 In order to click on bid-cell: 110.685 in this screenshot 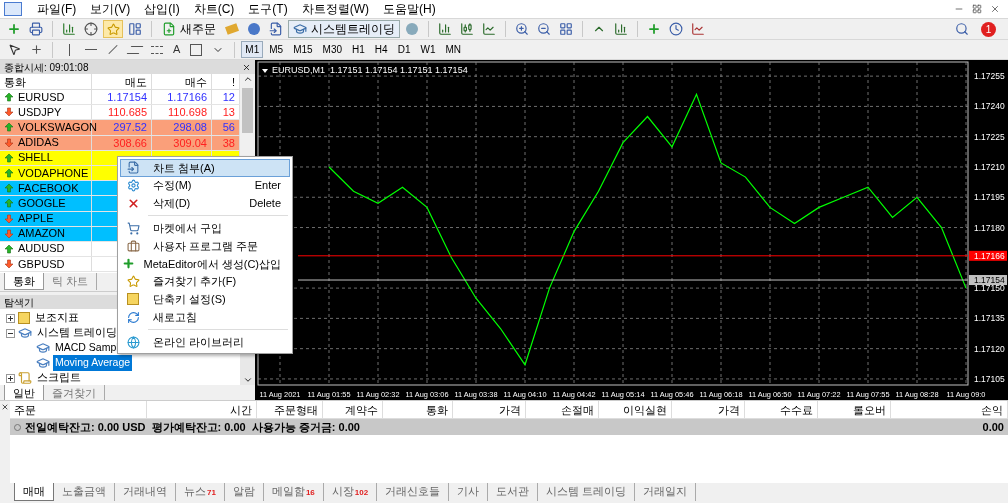, I will do `click(122, 112)`.